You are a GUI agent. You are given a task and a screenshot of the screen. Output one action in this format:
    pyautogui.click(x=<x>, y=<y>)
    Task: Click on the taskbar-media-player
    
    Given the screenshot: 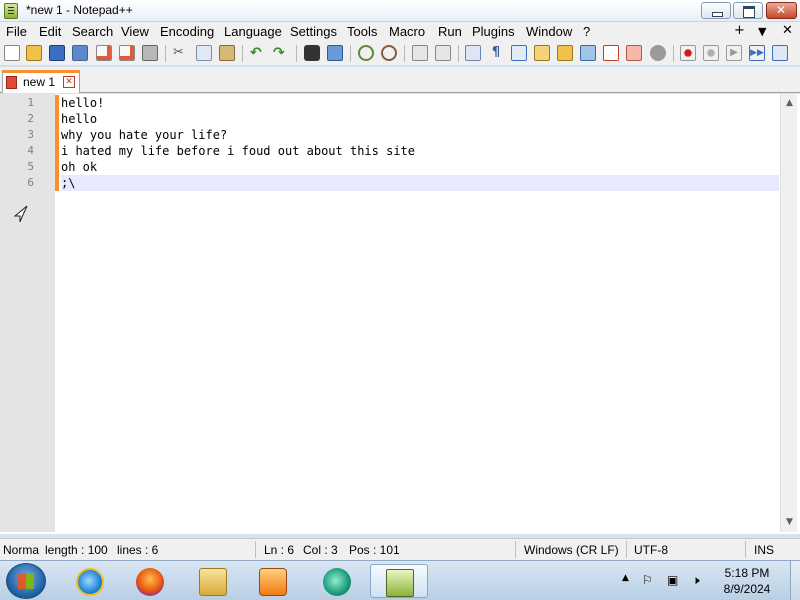 What is the action you would take?
    pyautogui.click(x=273, y=581)
    